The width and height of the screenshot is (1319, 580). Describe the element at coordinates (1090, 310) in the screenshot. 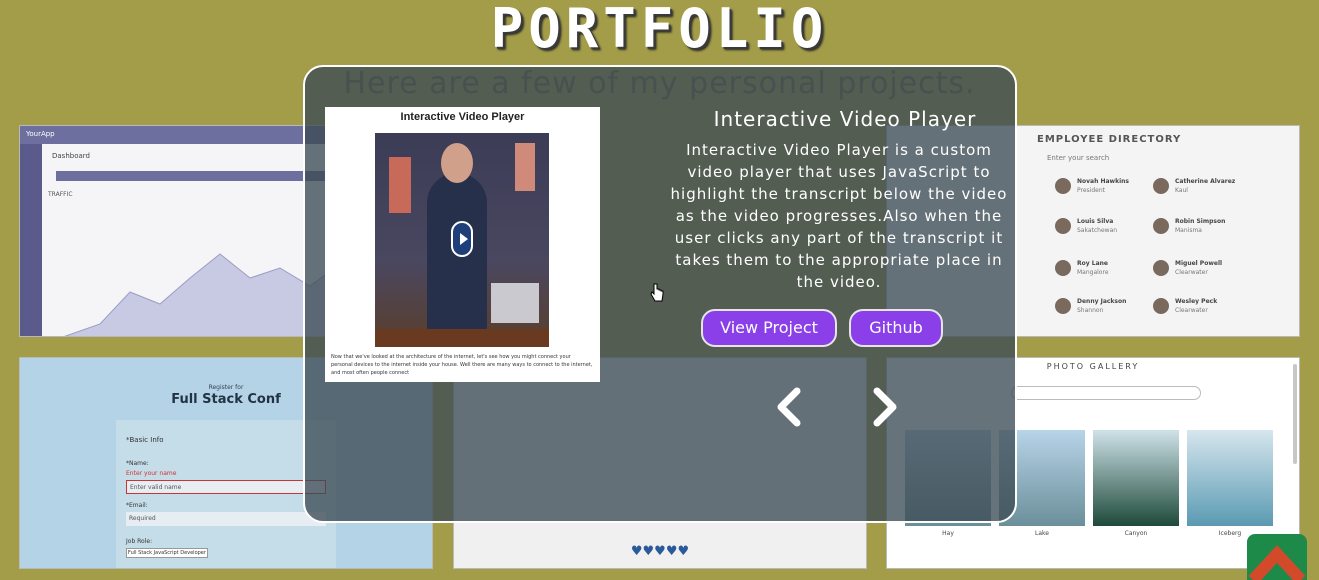

I see `employee-role: Shannon` at that location.